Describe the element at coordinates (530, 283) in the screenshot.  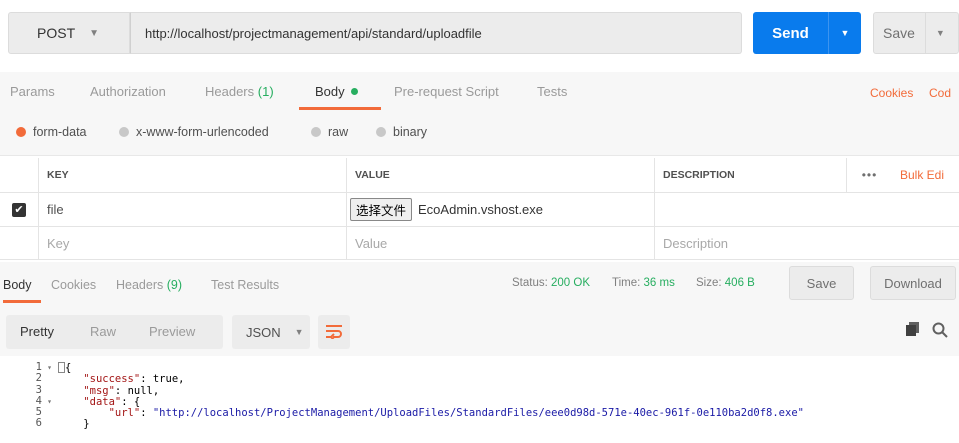
I see `status-label: Status:` at that location.